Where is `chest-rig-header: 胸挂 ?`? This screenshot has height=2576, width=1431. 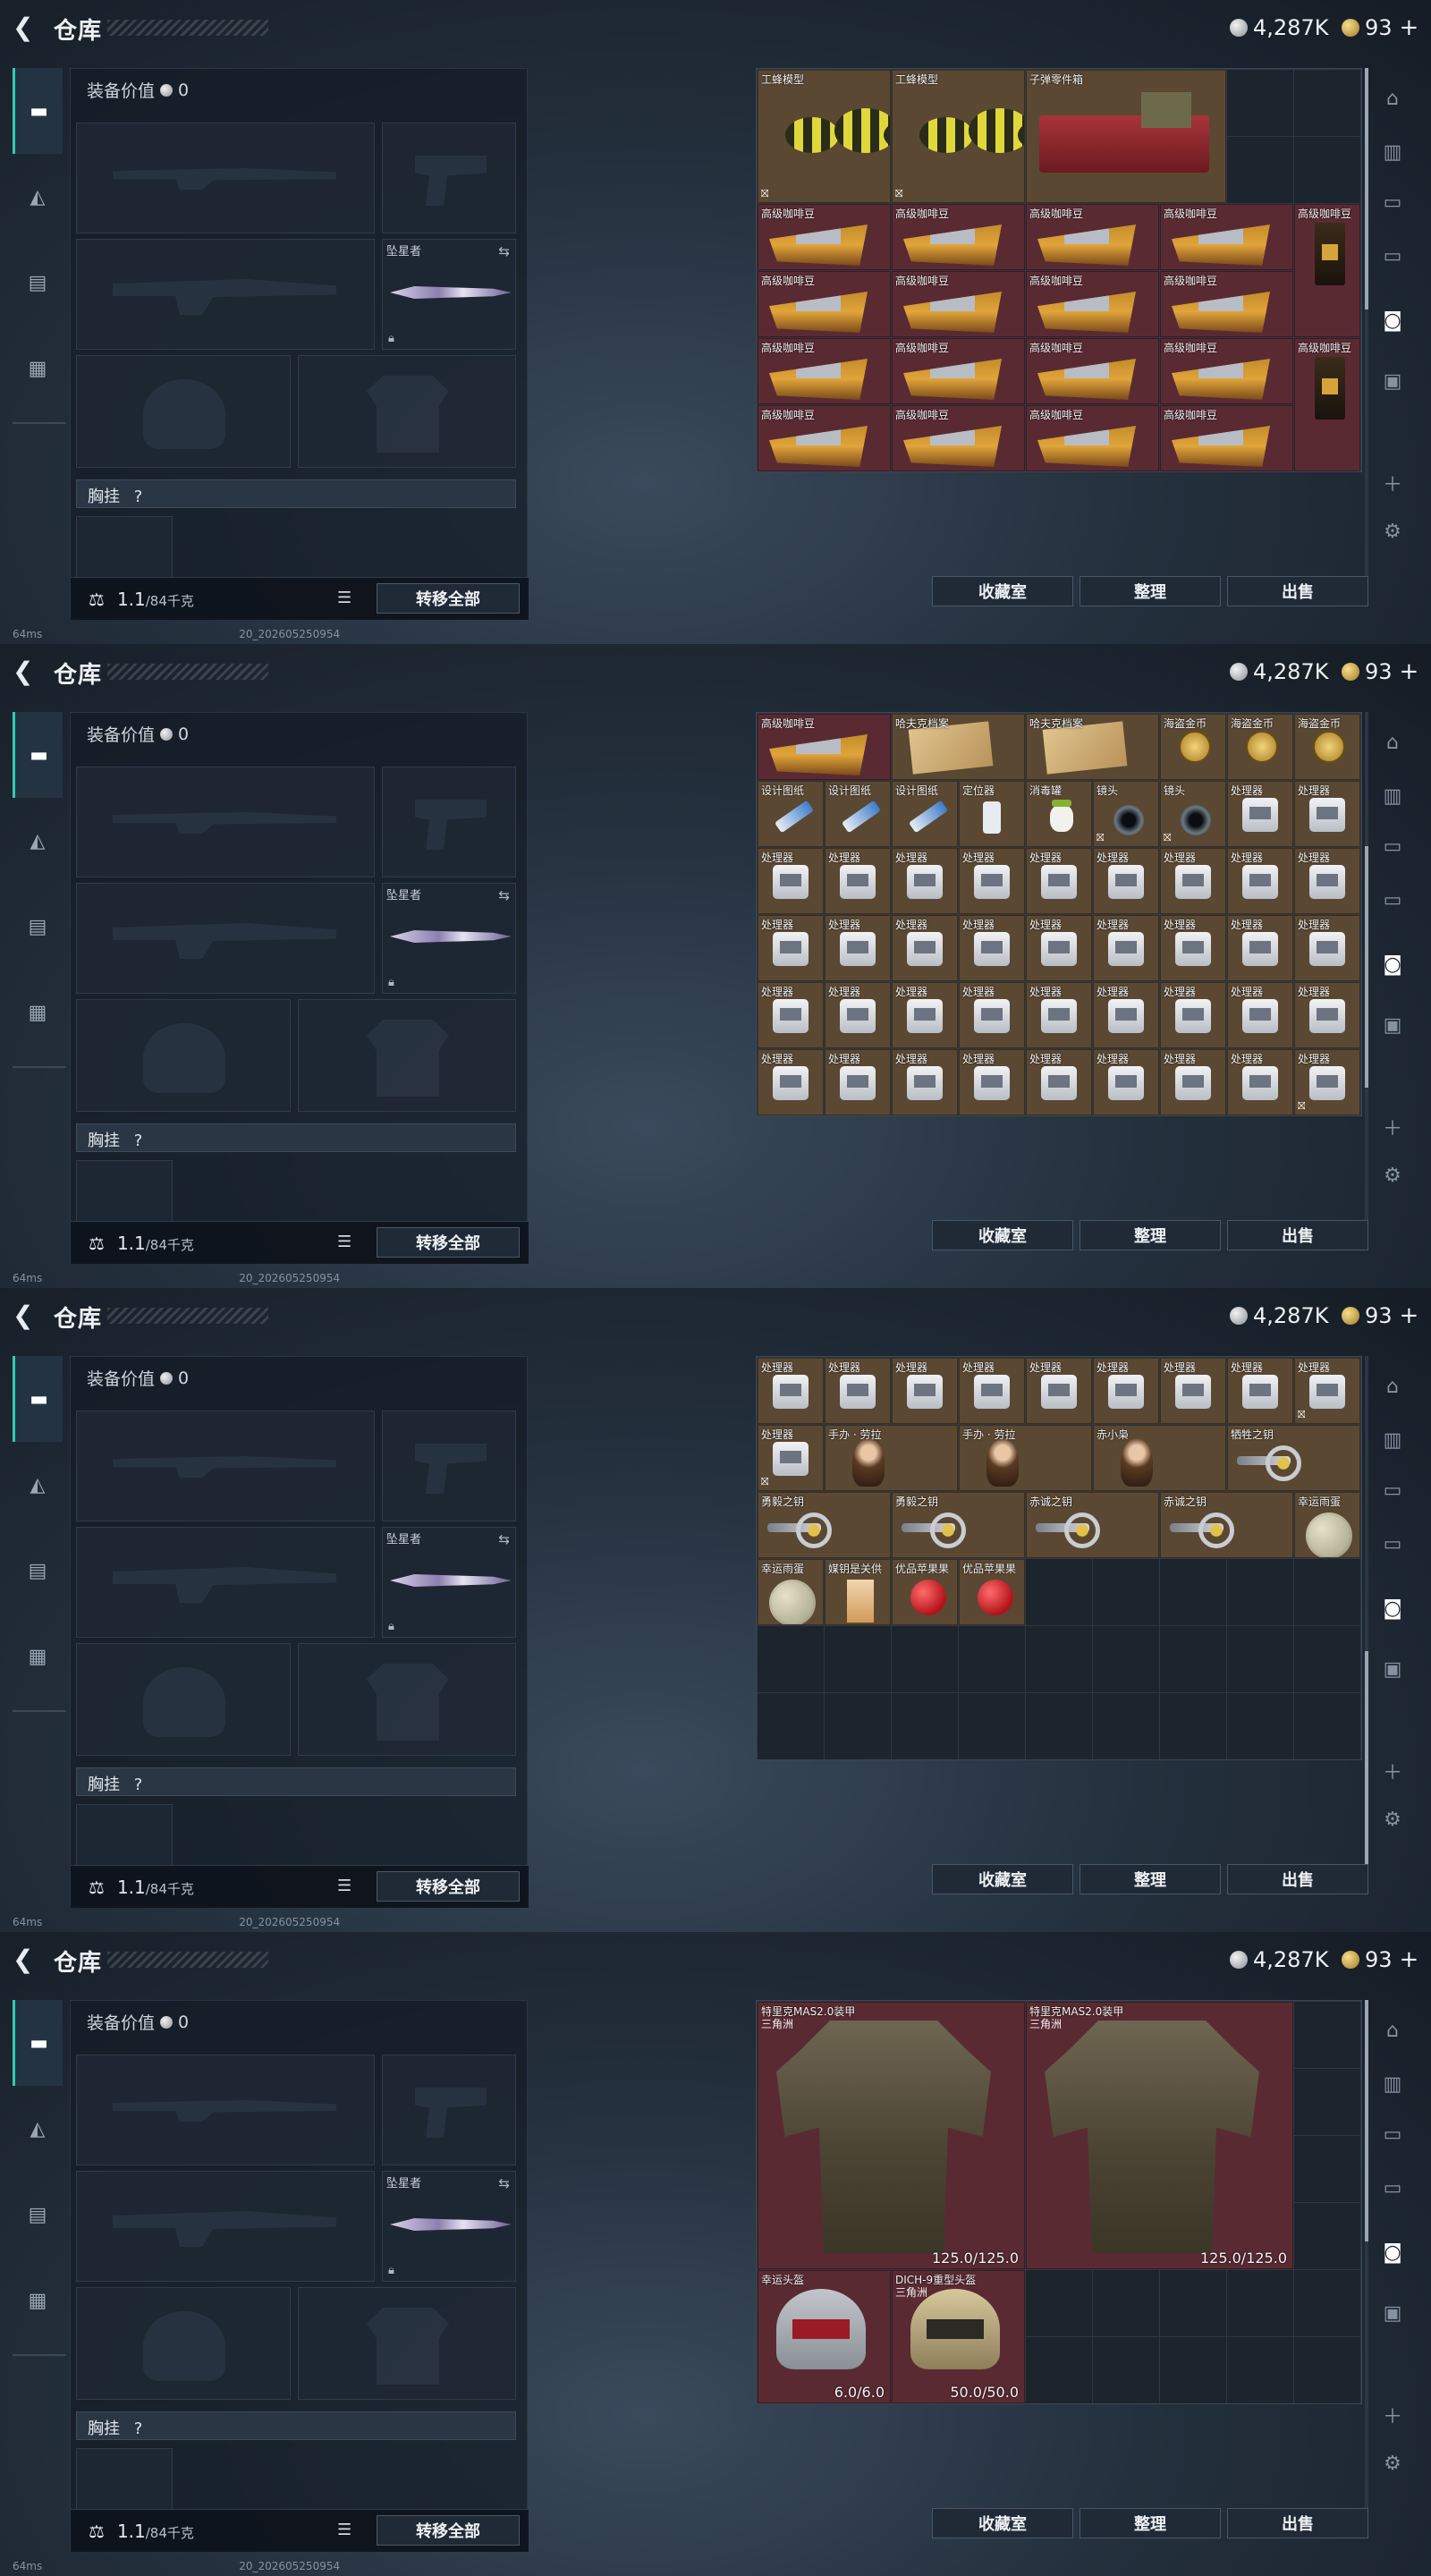 chest-rig-header: 胸挂 ? is located at coordinates (296, 1137).